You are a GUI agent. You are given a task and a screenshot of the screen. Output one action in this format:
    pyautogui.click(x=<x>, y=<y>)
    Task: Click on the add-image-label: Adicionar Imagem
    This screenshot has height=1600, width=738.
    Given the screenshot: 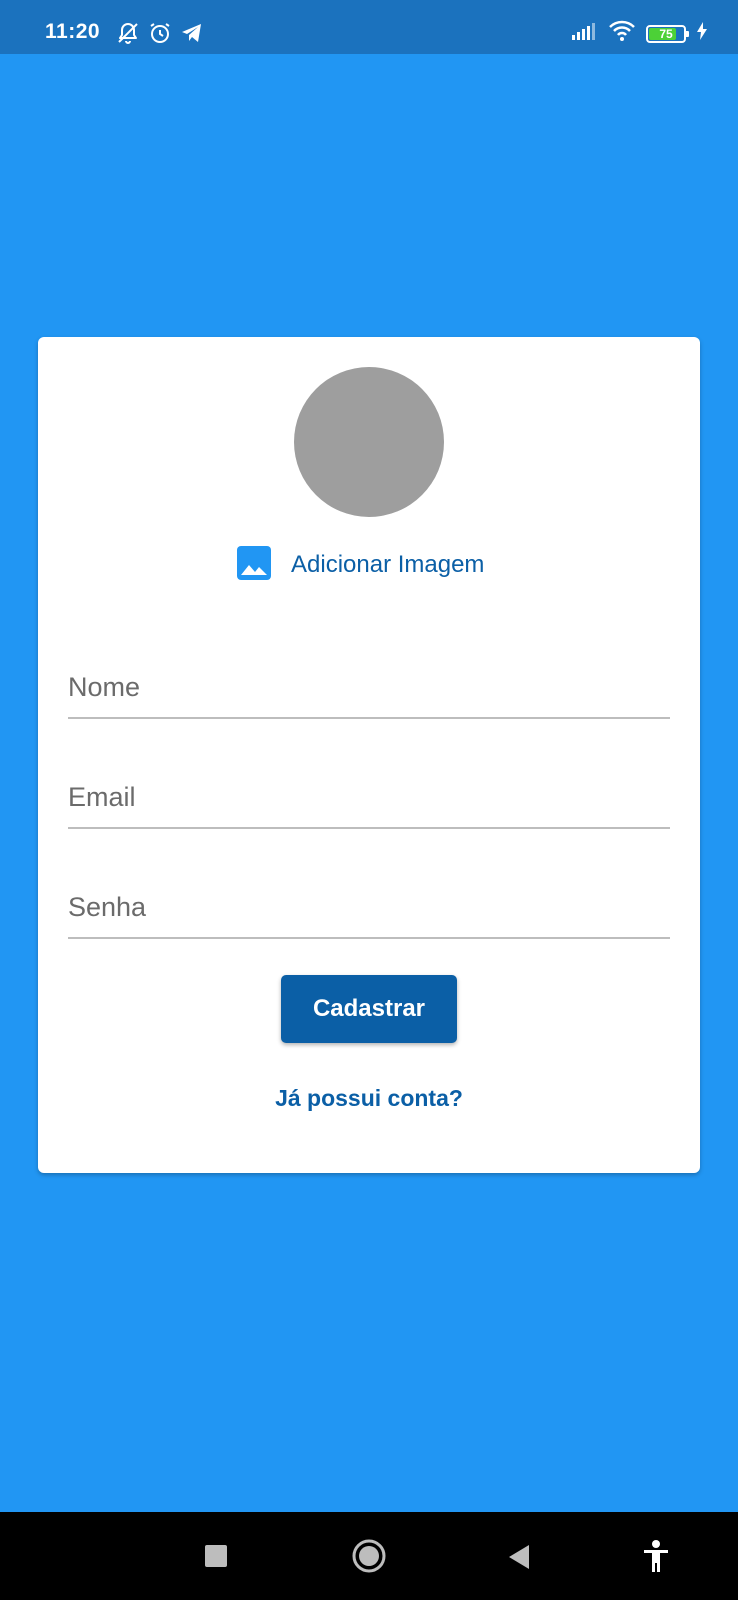 What is the action you would take?
    pyautogui.click(x=388, y=564)
    